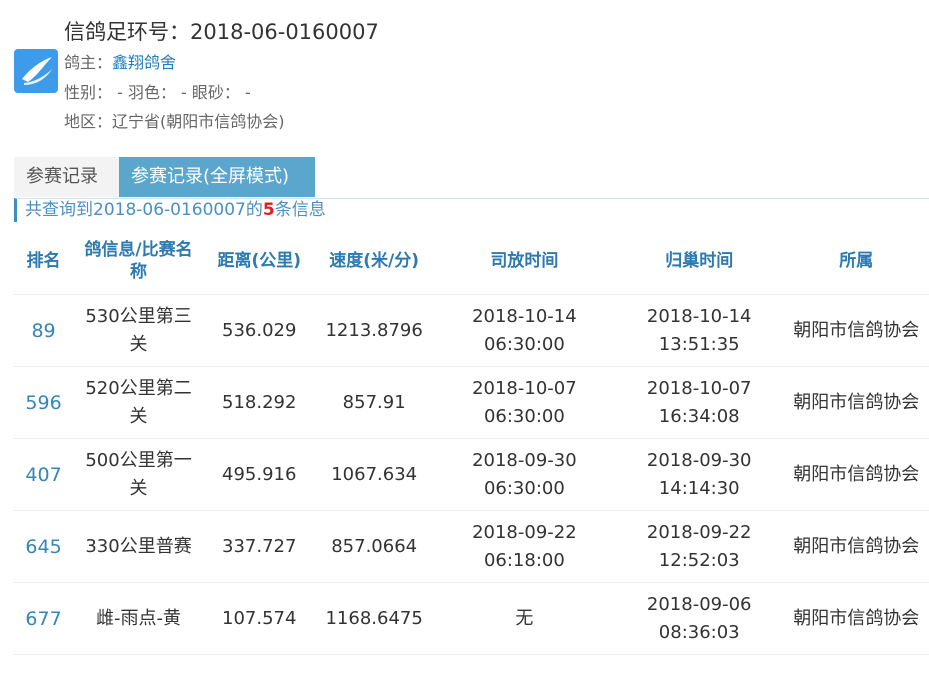  I want to click on table-header-row: 排名 鸽信息/比赛名称 距离(公里) 速度(米/分) 司放时间 归巢时间 所属, so click(471, 261).